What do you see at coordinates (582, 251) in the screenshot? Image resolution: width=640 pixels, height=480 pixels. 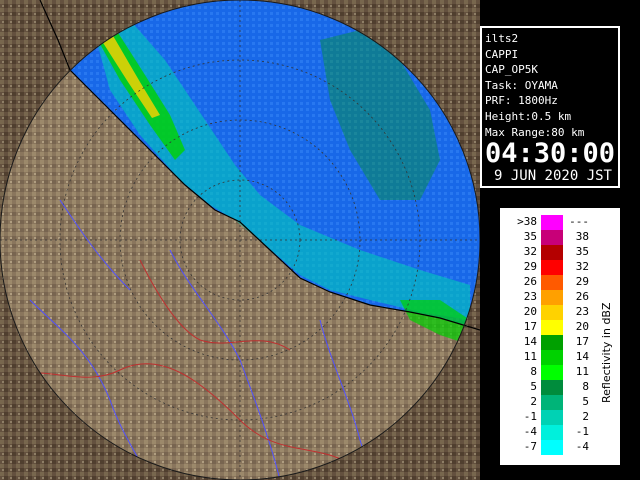 I see `legend-upper: 35` at bounding box center [582, 251].